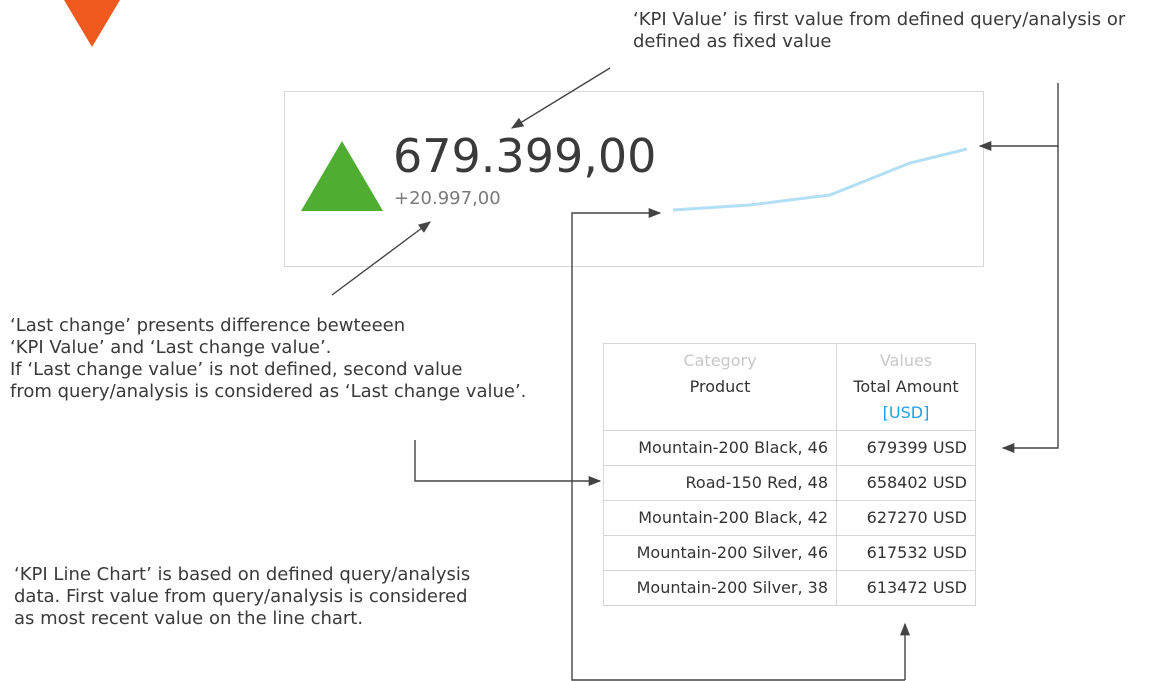 The width and height of the screenshot is (1166, 681). I want to click on arrow-to-last-change, so click(381, 258).